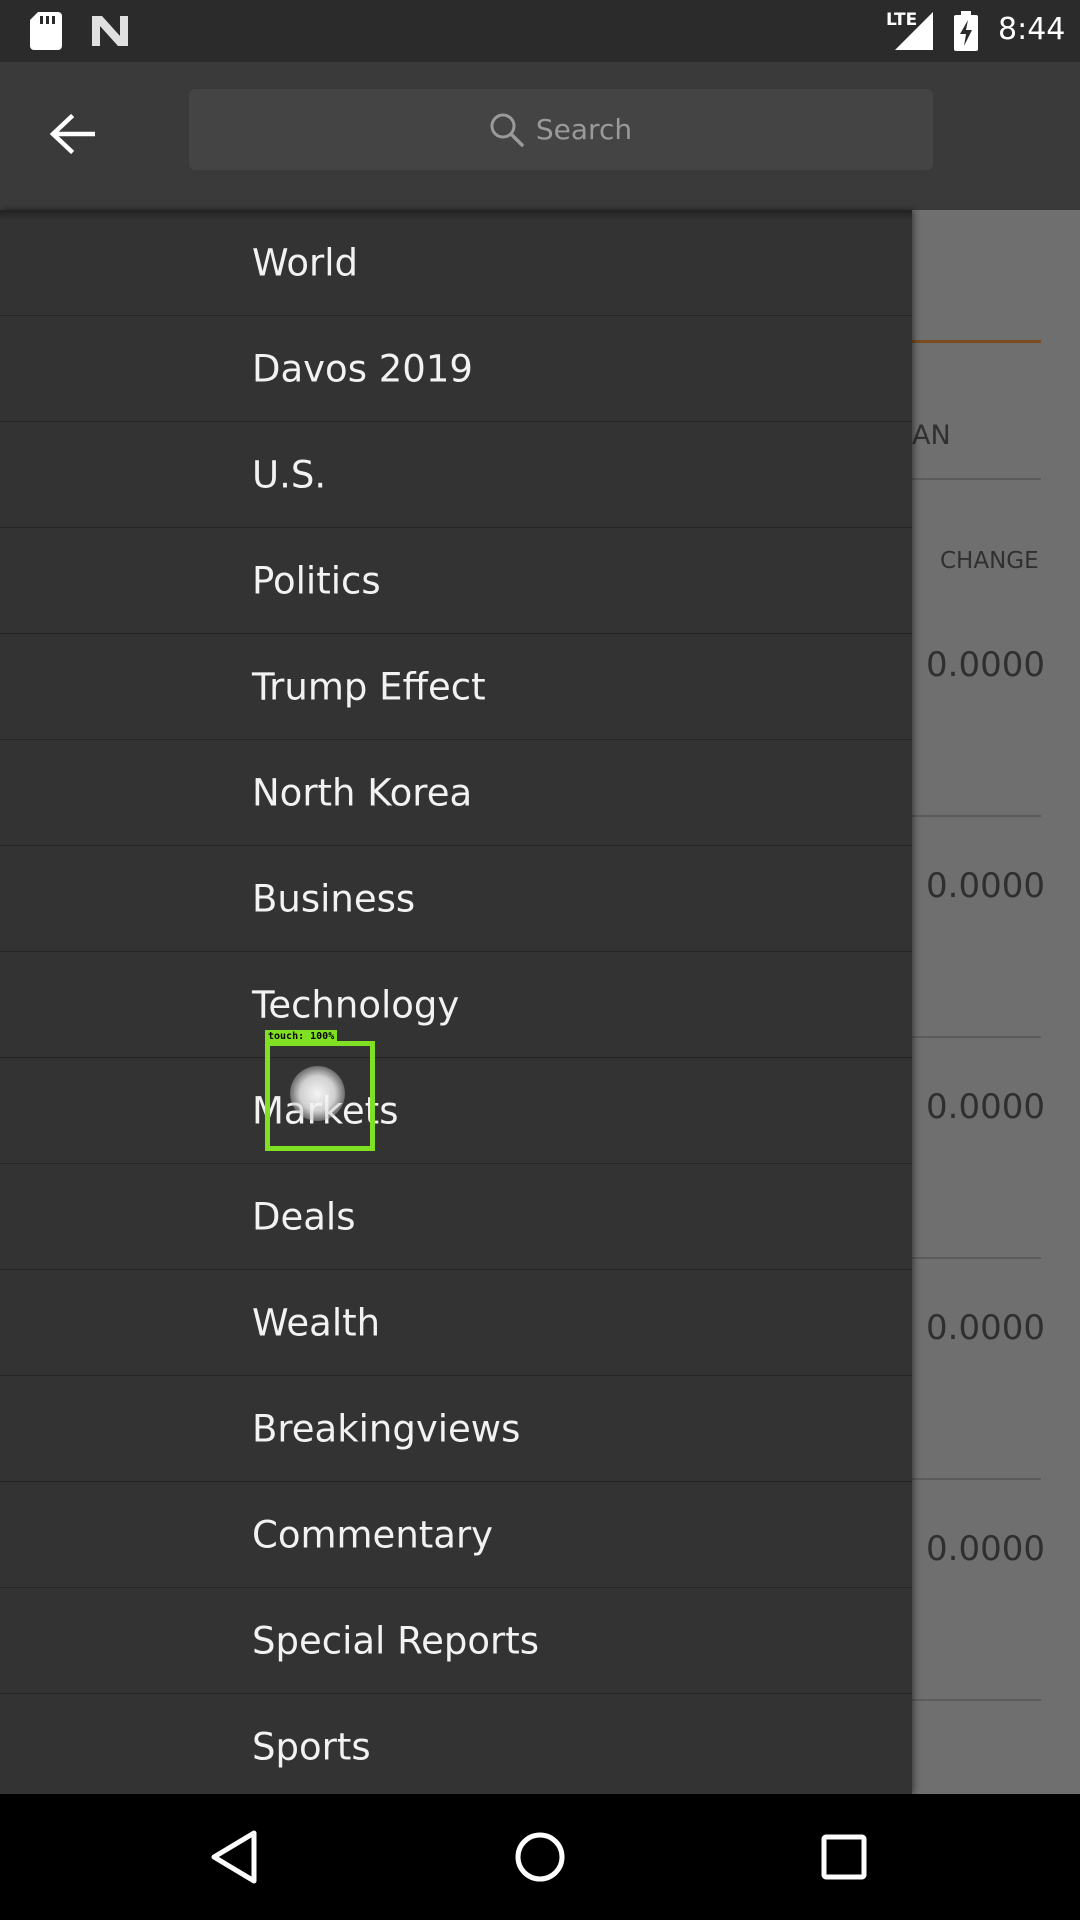 This screenshot has height=1920, width=1080. I want to click on drawer-item-label: Davos 2019, so click(362, 368).